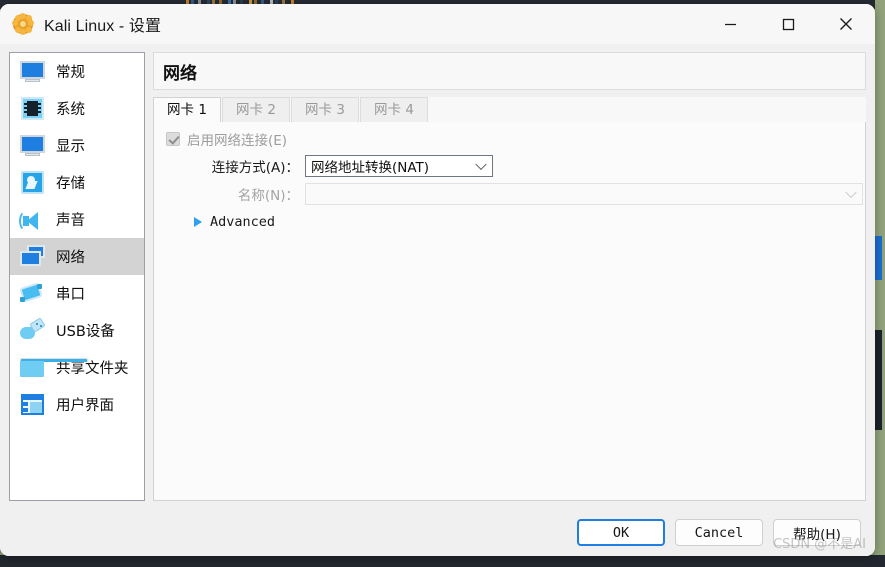 This screenshot has height=567, width=885. I want to click on sidebar-item-storage: 存储, so click(77, 182).